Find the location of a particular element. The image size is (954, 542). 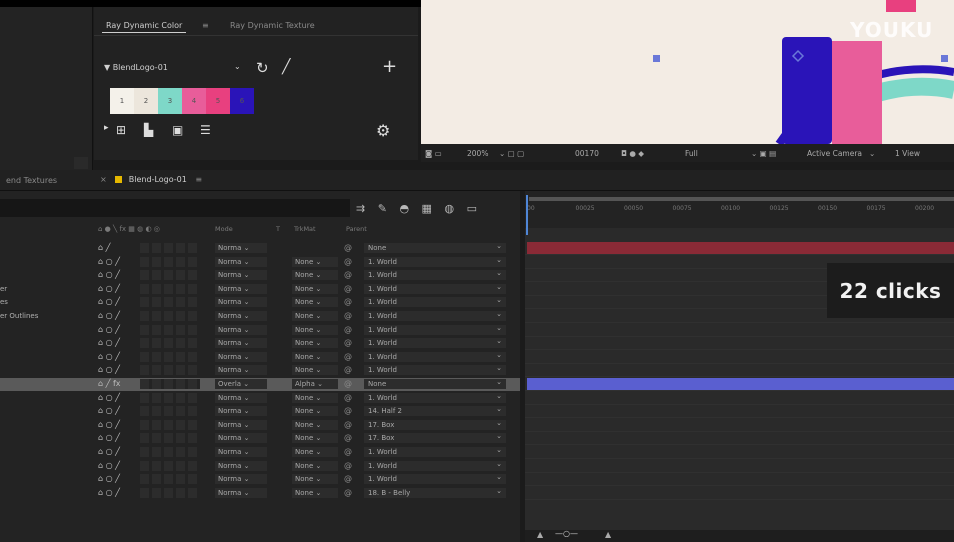

layer-row: er ⌂ ○ ╱ Norma ⌄ None ⌄ @1. World is located at coordinates (260, 289).